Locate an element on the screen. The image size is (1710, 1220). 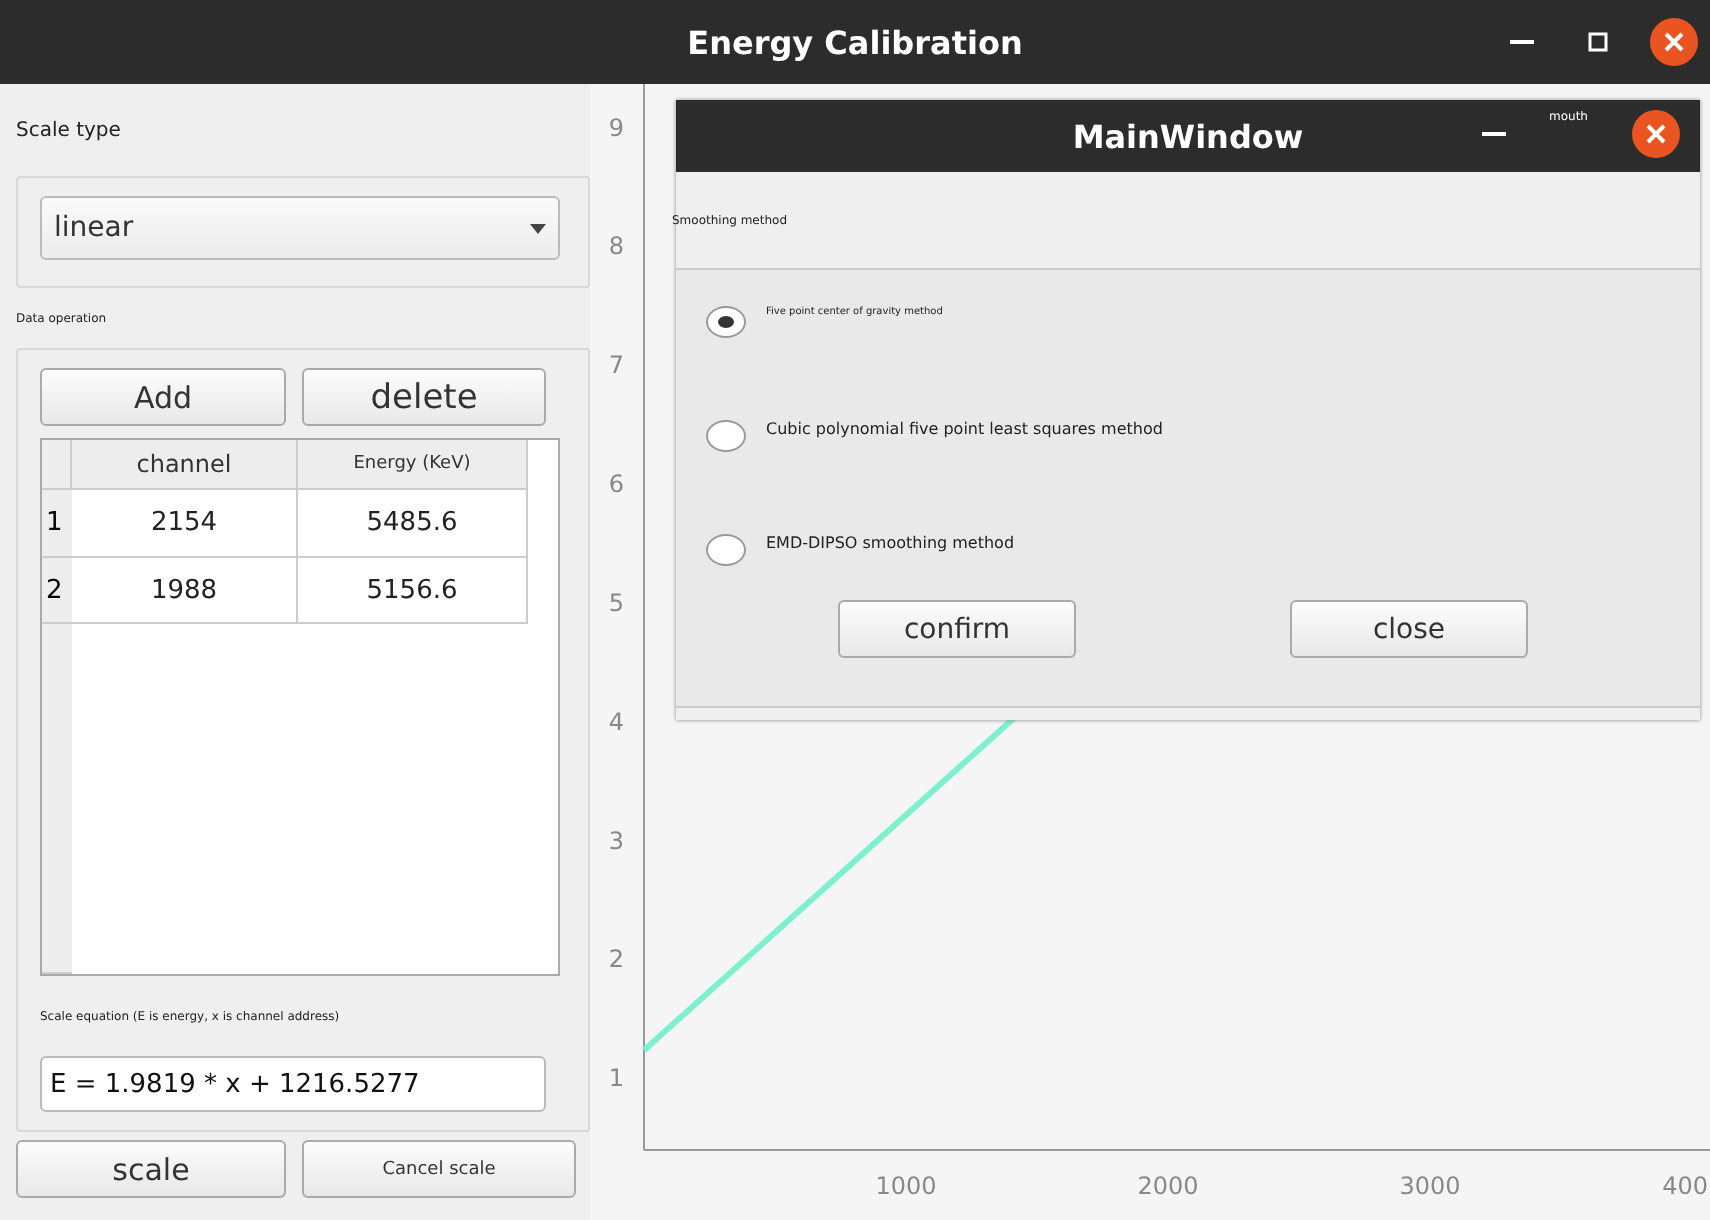
table-cell: 2154 is located at coordinates (185, 524).